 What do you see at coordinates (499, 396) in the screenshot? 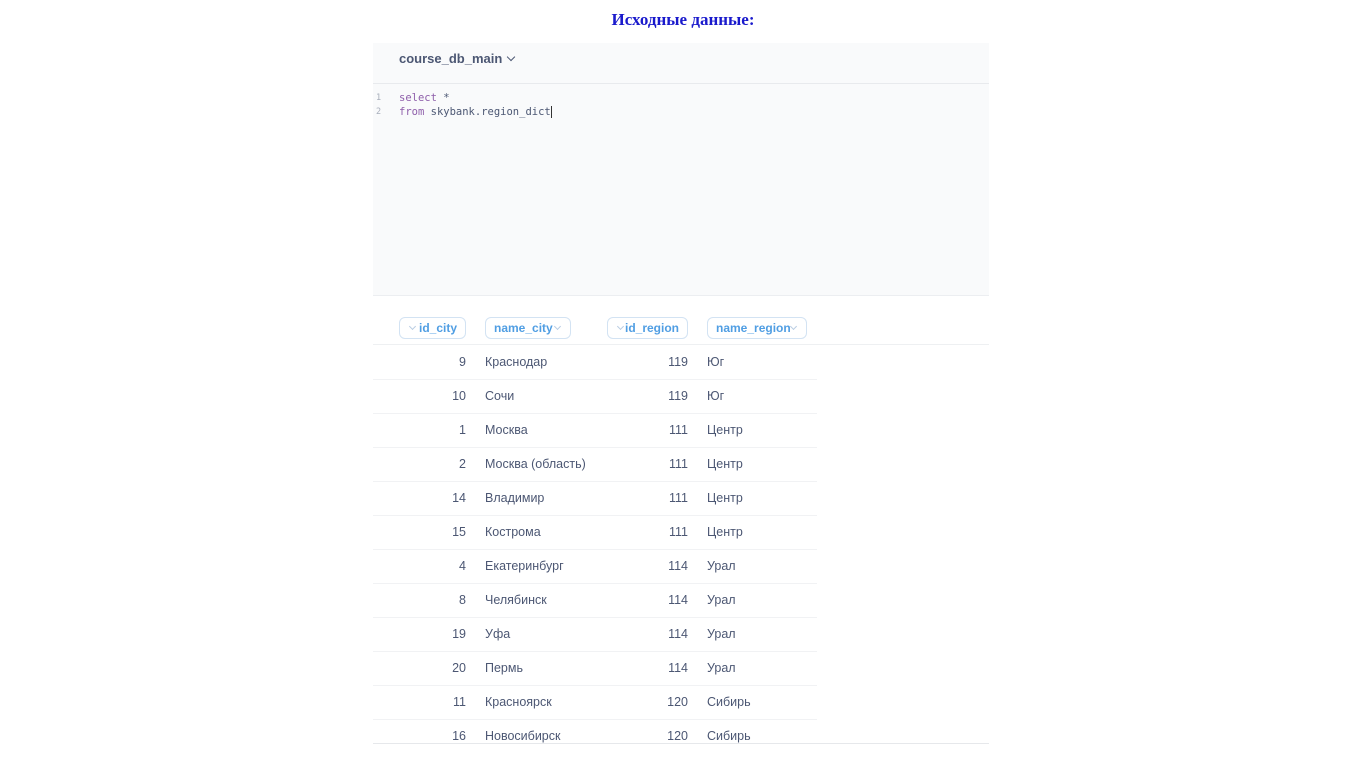
I see `table-cell-name-city: Сочи` at bounding box center [499, 396].